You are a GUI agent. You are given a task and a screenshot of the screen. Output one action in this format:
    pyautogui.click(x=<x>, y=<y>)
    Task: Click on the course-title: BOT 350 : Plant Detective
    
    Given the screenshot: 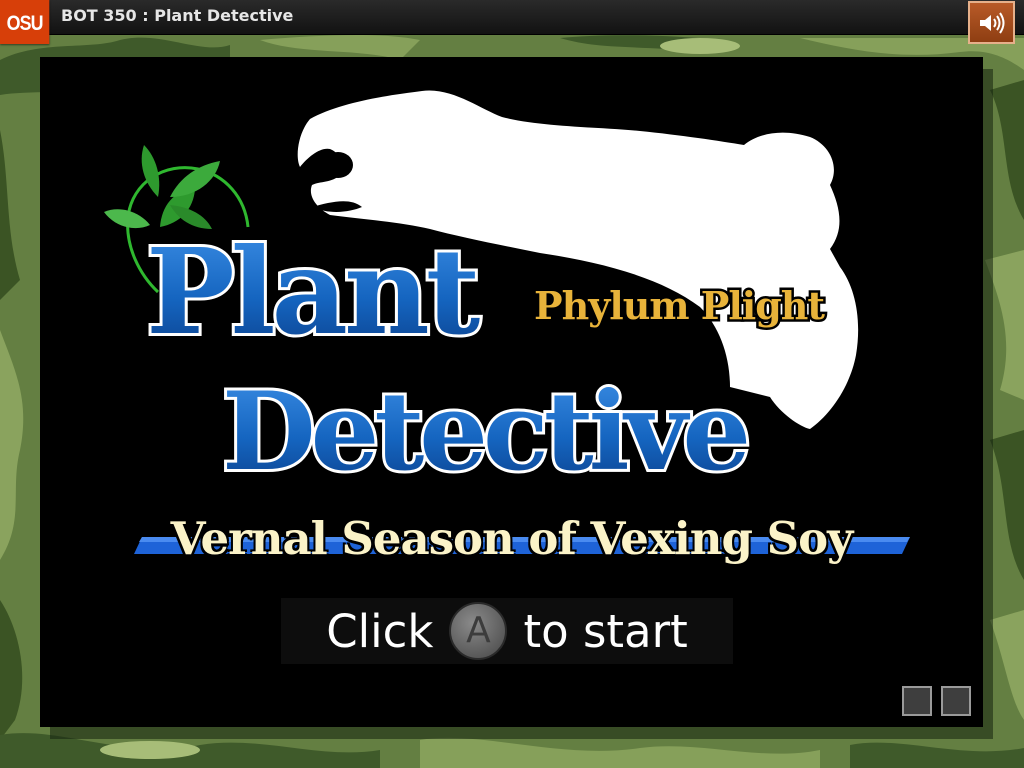 What is the action you would take?
    pyautogui.click(x=177, y=15)
    